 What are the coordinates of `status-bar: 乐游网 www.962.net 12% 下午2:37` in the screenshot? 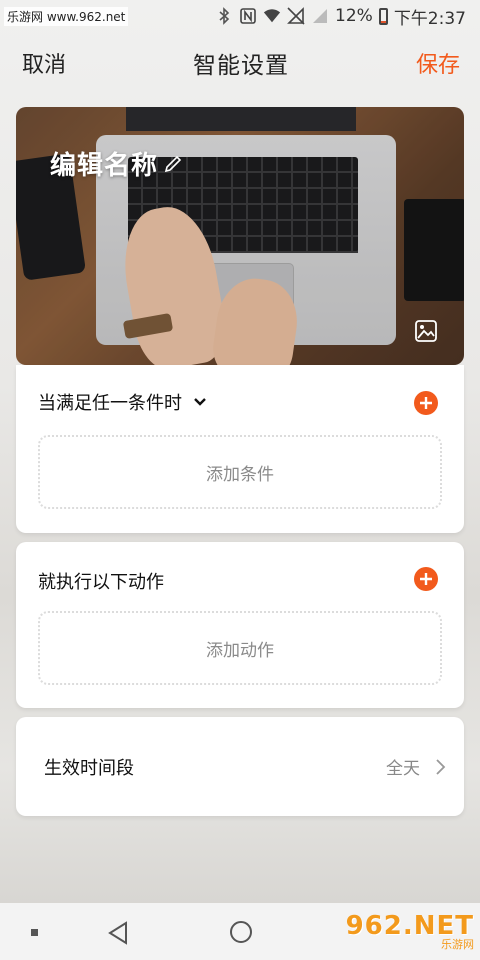 It's located at (240, 16).